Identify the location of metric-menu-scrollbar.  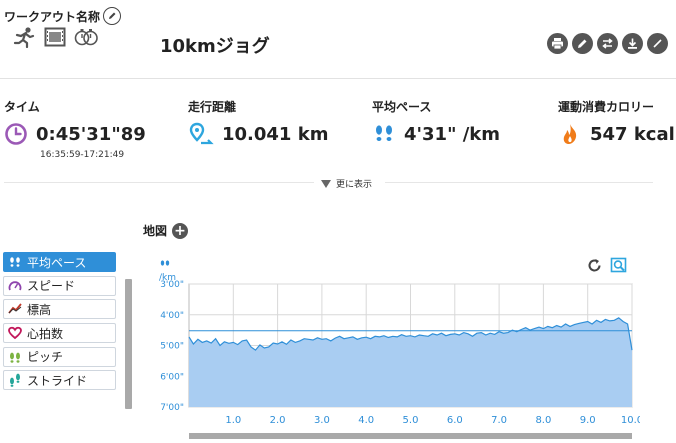
(128, 344).